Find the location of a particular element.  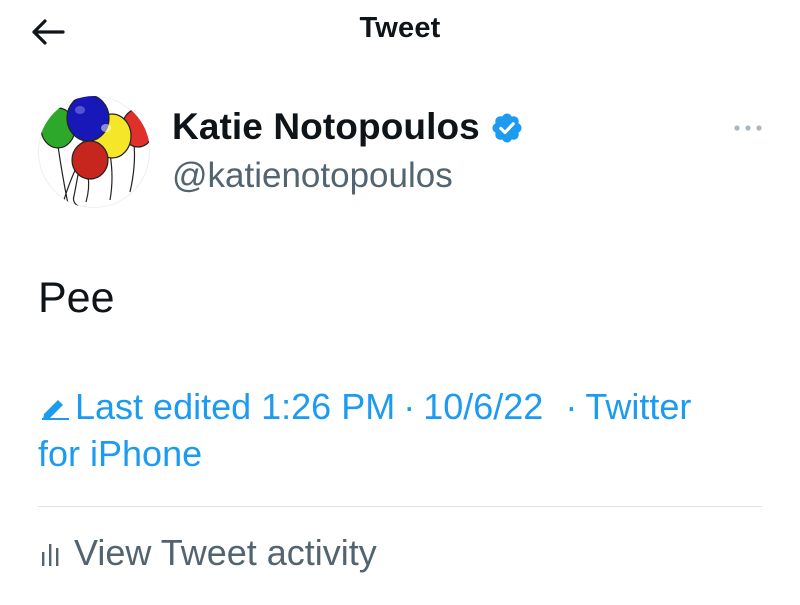

more-dots-icon is located at coordinates (748, 128).